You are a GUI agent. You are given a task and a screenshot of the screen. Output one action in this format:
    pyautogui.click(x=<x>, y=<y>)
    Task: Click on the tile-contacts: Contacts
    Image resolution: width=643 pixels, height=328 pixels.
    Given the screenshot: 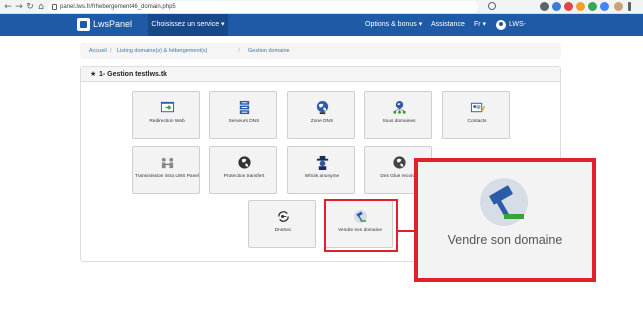 What is the action you would take?
    pyautogui.click(x=476, y=115)
    